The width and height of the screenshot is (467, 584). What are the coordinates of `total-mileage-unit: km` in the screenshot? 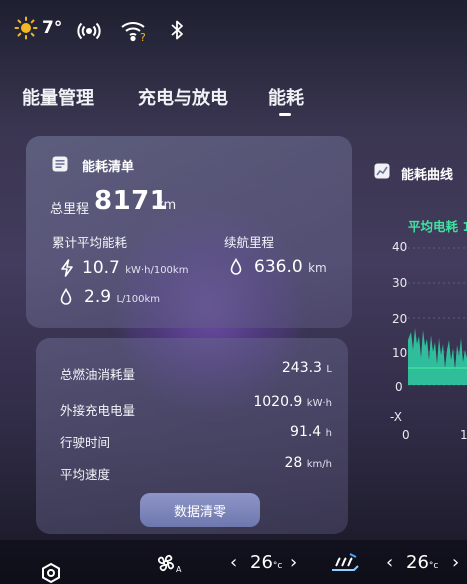 It's located at (166, 205).